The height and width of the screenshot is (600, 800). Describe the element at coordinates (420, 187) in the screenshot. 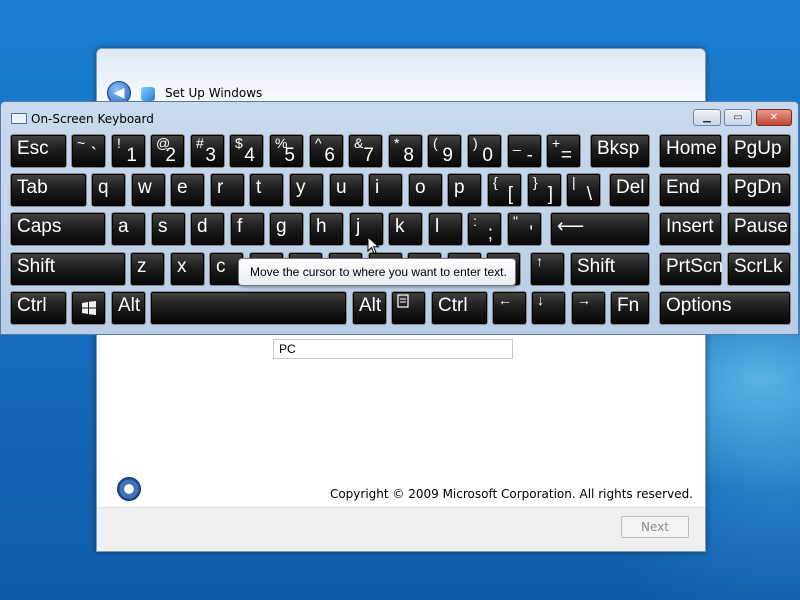

I see `key-label: o` at that location.